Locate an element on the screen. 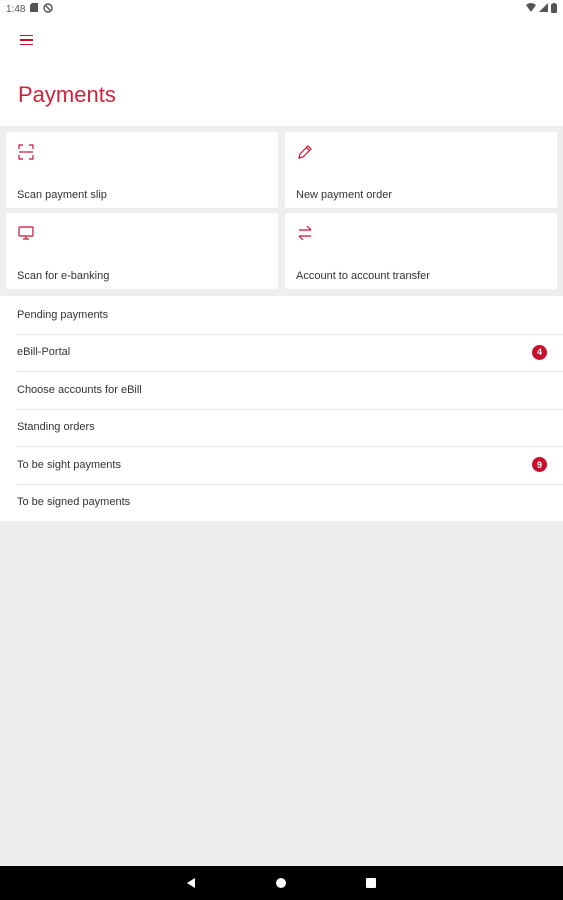 The image size is (563, 900). list-item-label: To be signed payments is located at coordinates (74, 502).